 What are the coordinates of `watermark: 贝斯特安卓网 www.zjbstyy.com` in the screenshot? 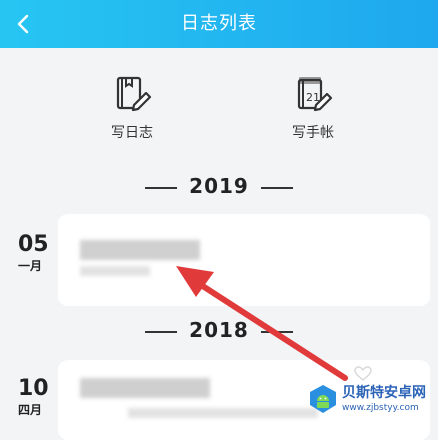 It's located at (371, 399).